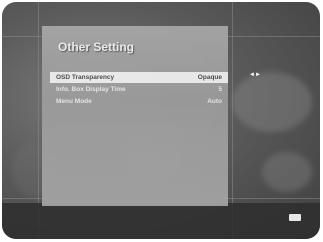 The width and height of the screenshot is (323, 242). I want to click on exit-icon, so click(295, 217).